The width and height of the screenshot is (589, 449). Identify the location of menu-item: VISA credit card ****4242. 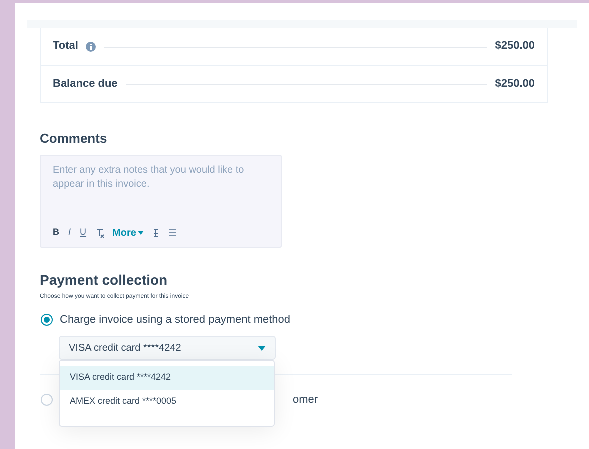
(167, 378).